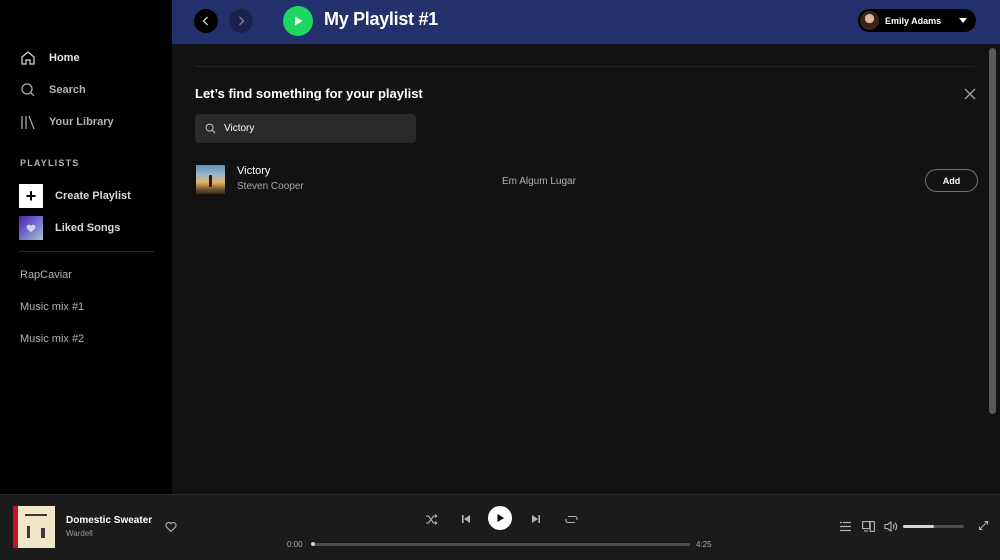 The image size is (1000, 560). Describe the element at coordinates (951, 180) in the screenshot. I see `add-song-button: Add` at that location.